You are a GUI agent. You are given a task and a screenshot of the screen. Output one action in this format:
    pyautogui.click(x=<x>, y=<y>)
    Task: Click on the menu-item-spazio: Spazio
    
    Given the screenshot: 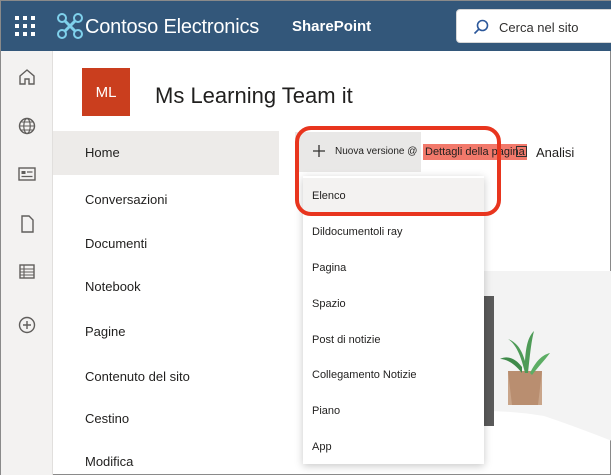 What is the action you would take?
    pyautogui.click(x=393, y=304)
    